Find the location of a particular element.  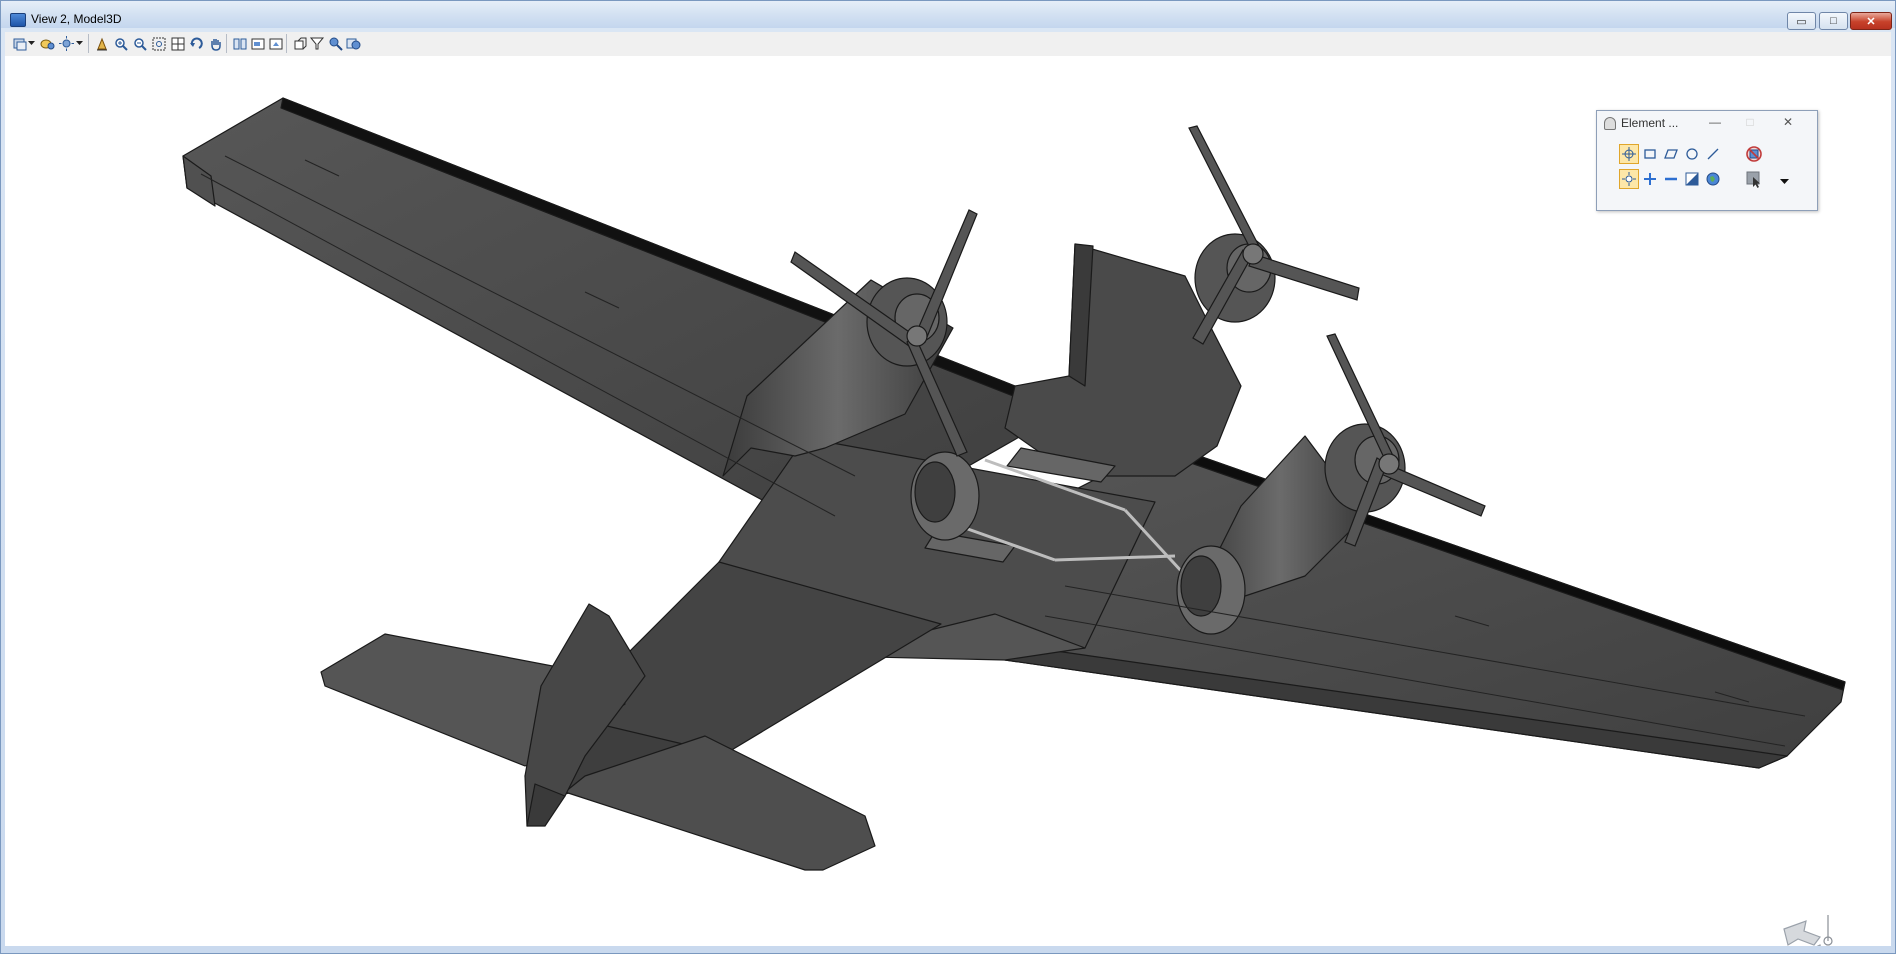

copy-view-button is located at coordinates (257, 43).